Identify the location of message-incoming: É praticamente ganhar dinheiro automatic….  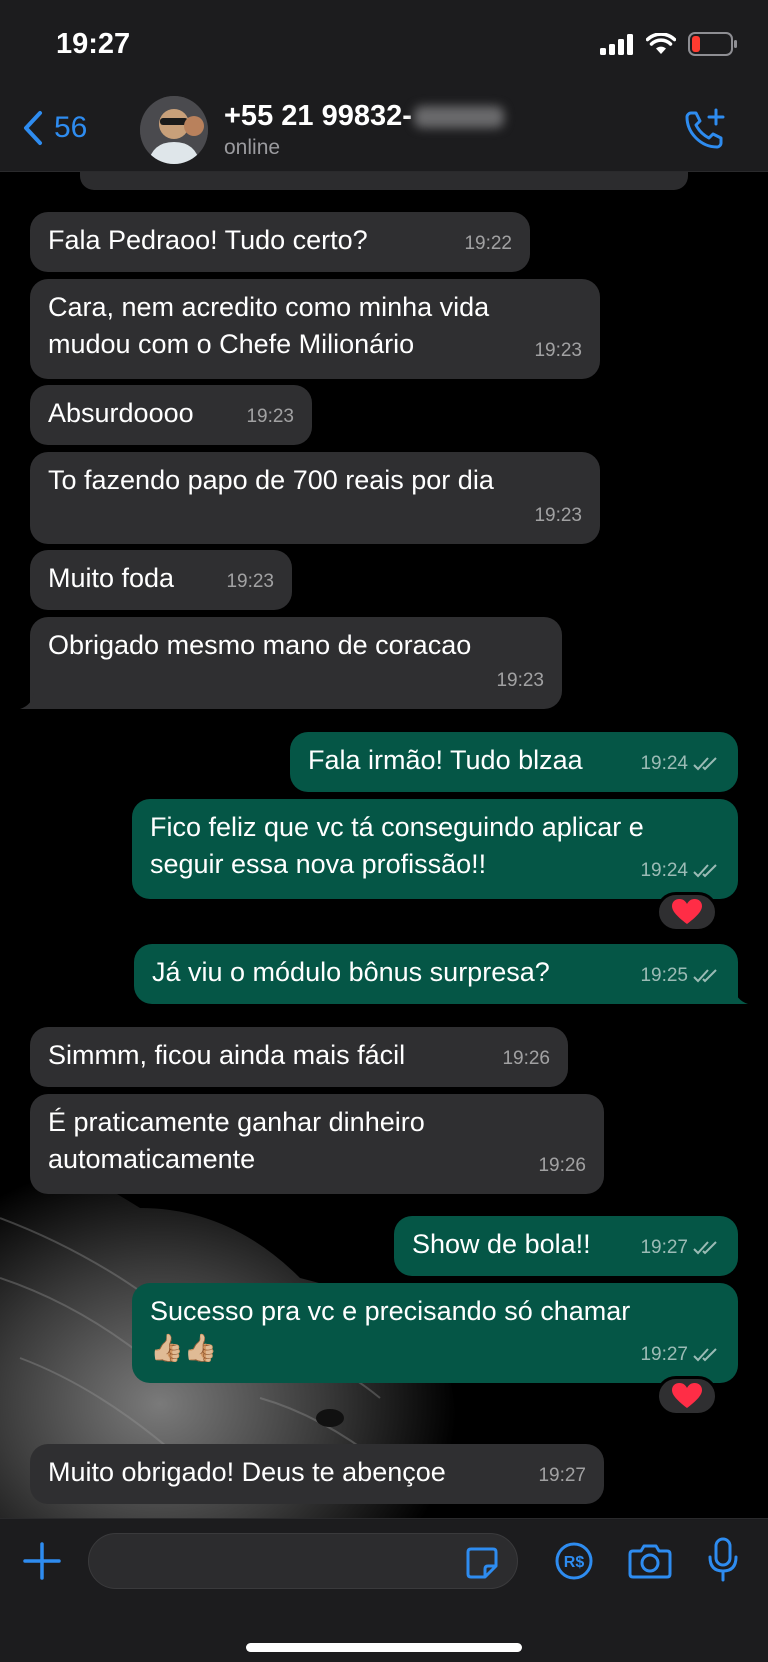
(317, 1144).